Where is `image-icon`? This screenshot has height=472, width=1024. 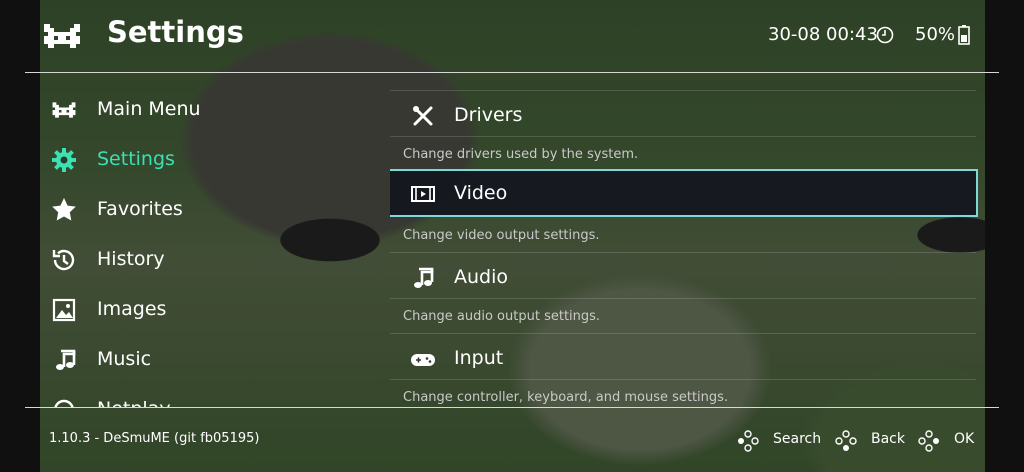 image-icon is located at coordinates (64, 310).